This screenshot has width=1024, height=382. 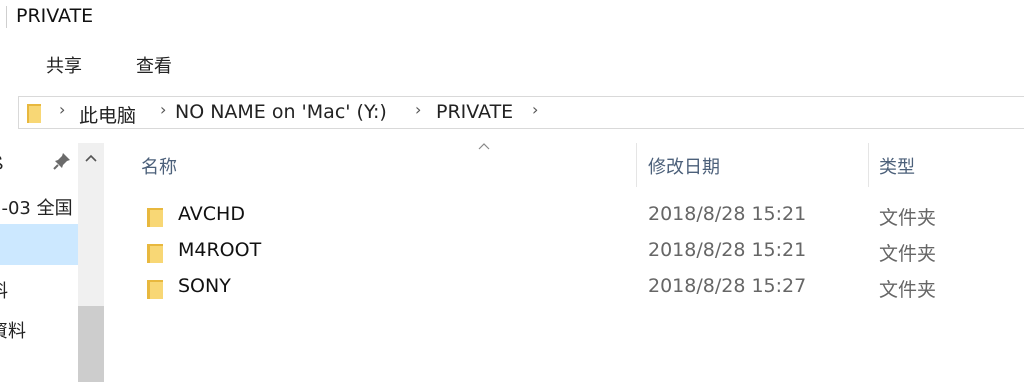 I want to click on column-header-row: 名称 修改日期 类型, so click(x=564, y=165).